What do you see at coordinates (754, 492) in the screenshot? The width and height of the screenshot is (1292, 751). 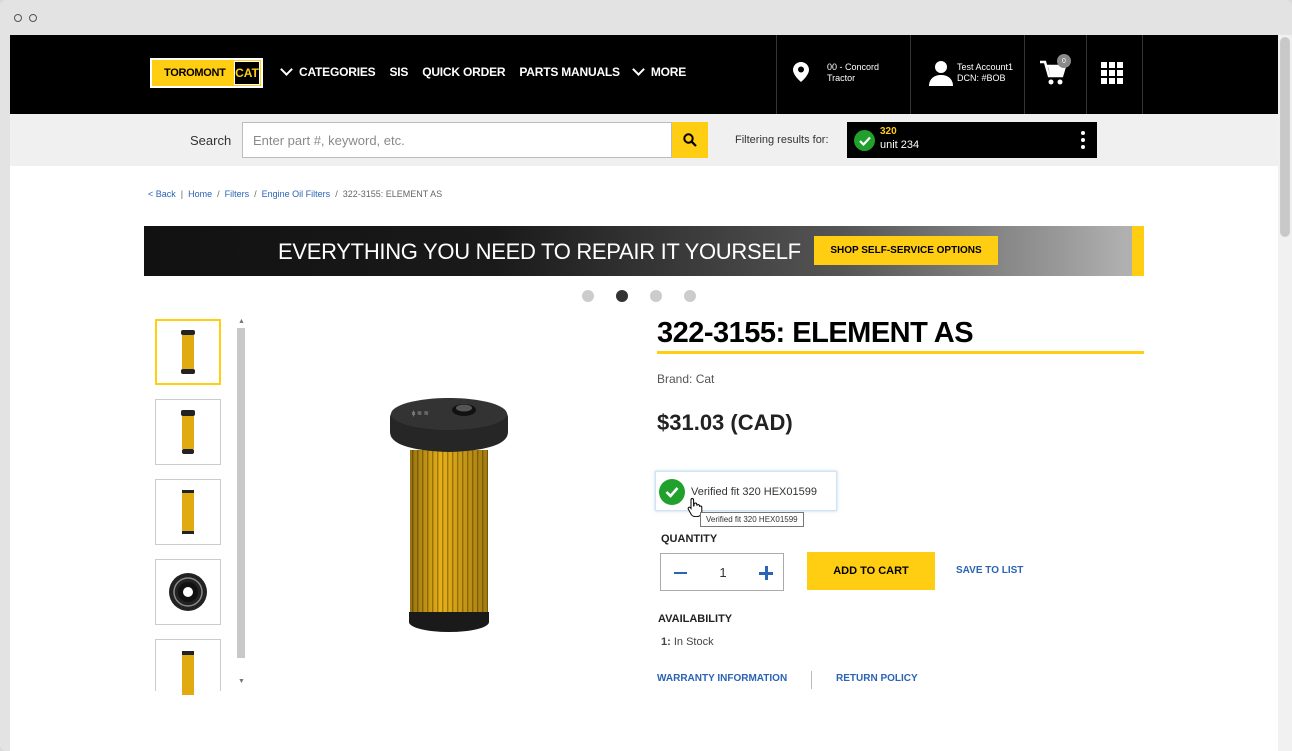 I see `verified-fit-text: Verified fit 320 HEX01599` at bounding box center [754, 492].